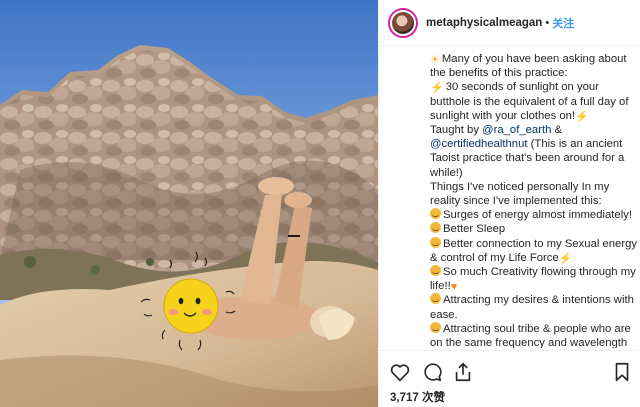 The width and height of the screenshot is (640, 407). Describe the element at coordinates (494, 257) in the screenshot. I see `caption-text: & control of my Life Force` at that location.